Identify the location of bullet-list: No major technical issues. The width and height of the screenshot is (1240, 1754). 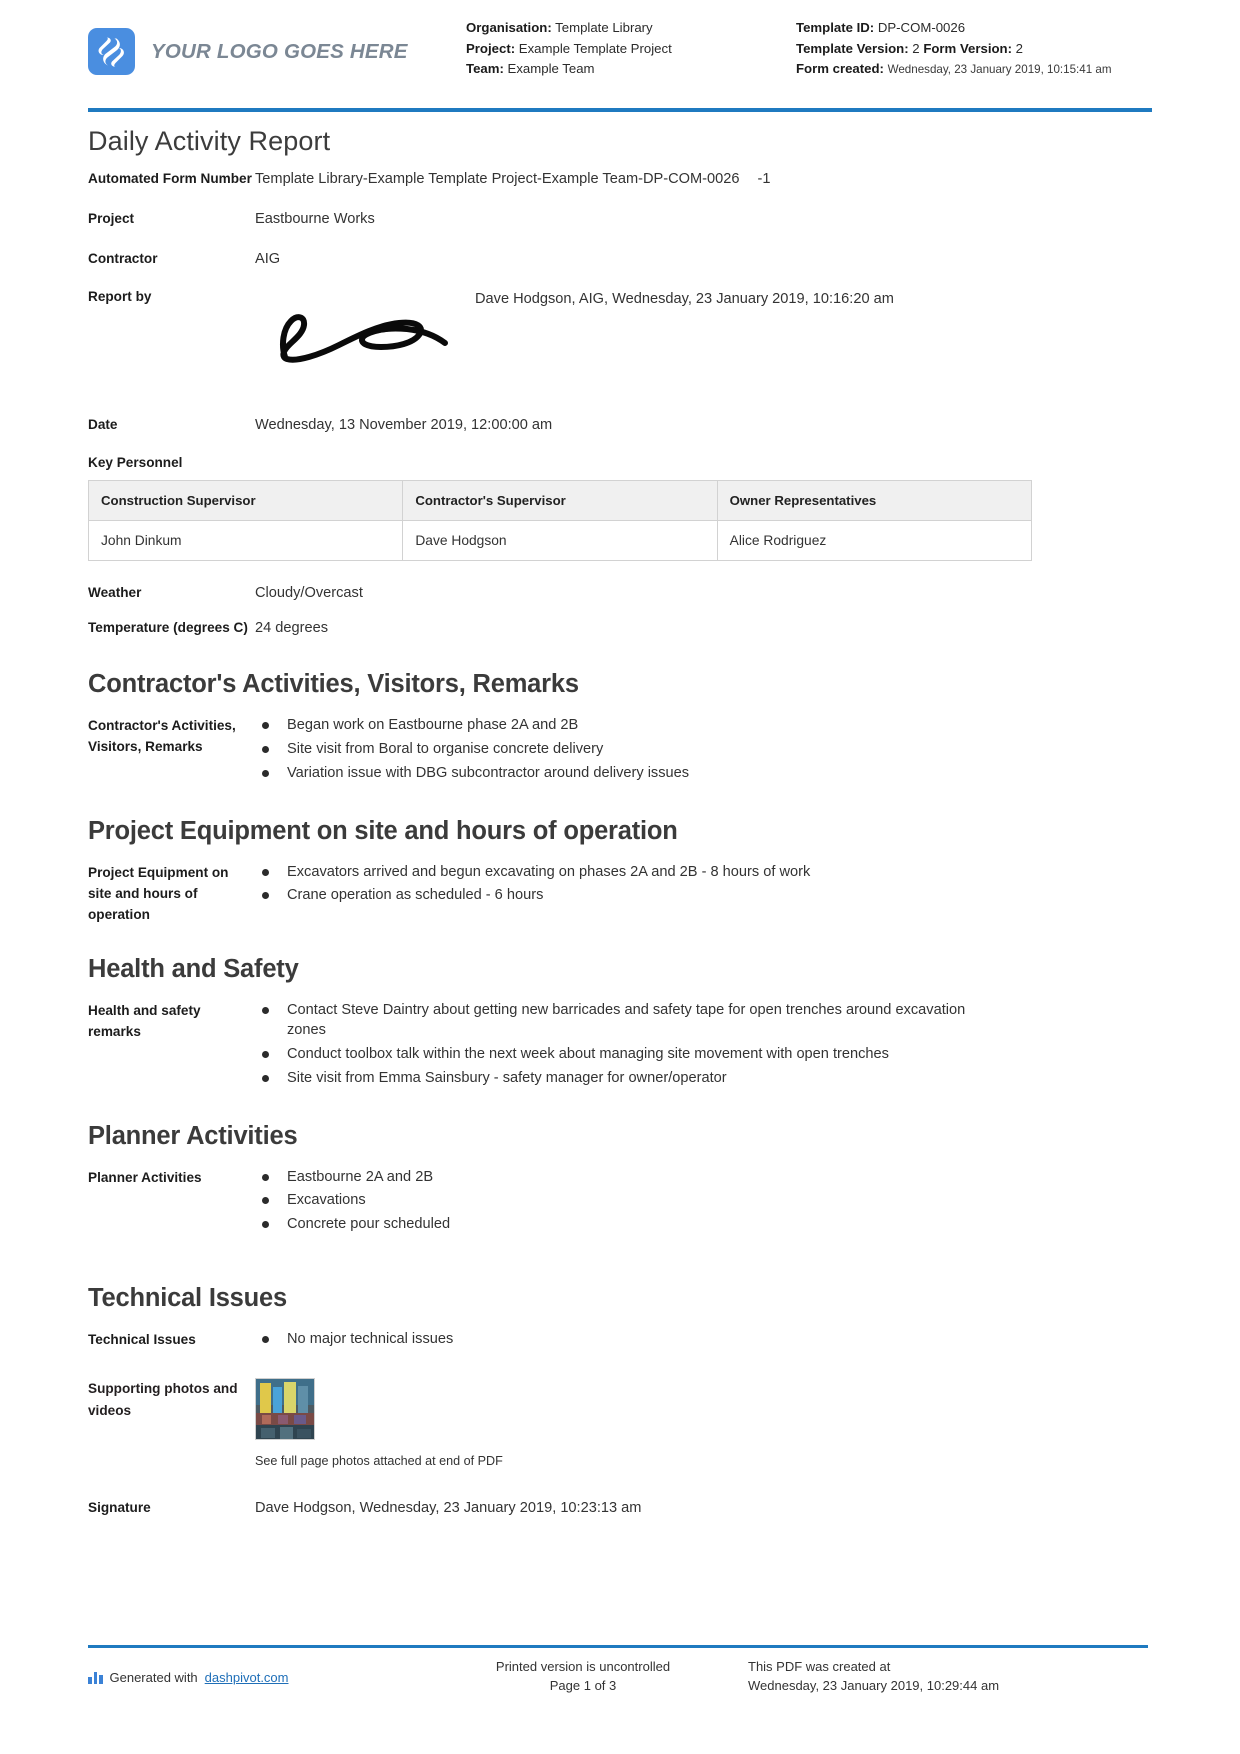
(354, 1341).